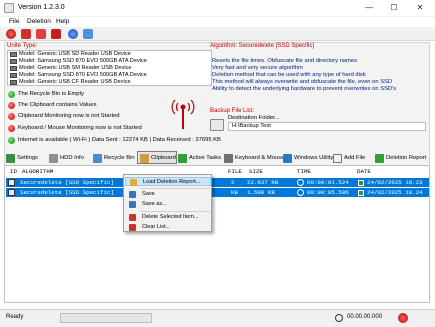 The height and width of the screenshot is (327, 435). Describe the element at coordinates (304, 171) in the screenshot. I see `column-header-time: TIME` at that location.